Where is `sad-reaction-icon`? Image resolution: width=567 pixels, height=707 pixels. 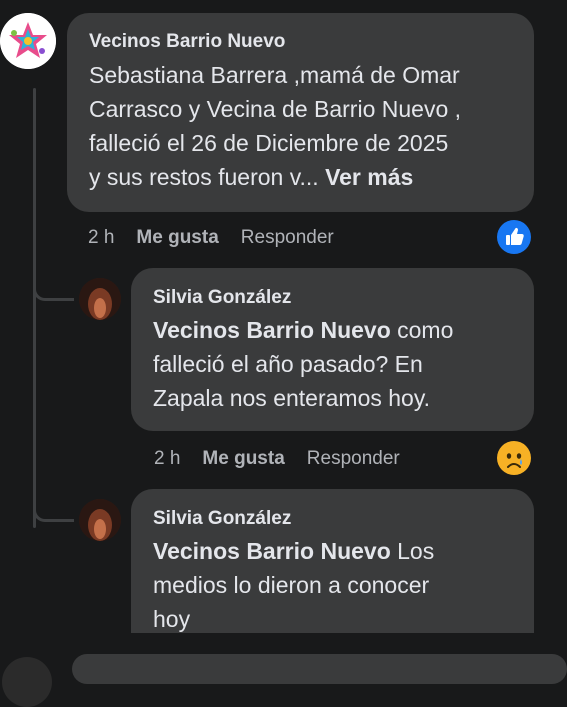 sad-reaction-icon is located at coordinates (514, 458).